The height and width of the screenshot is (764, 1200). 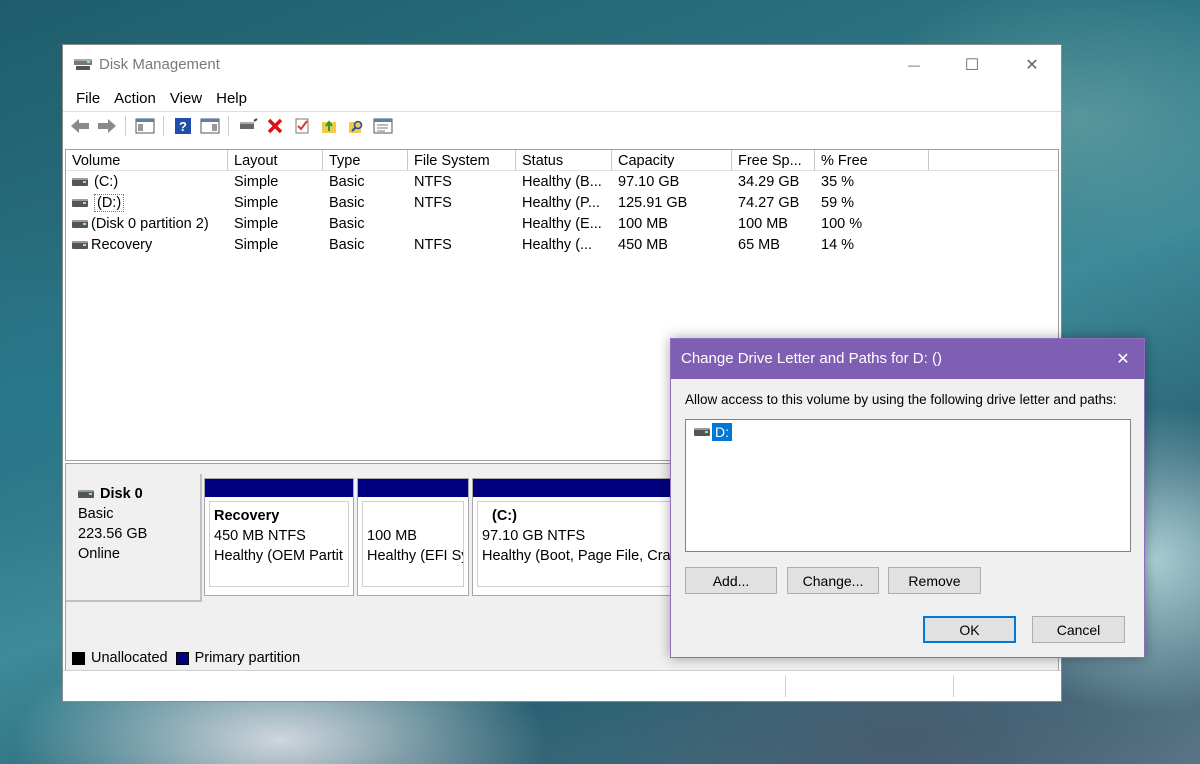 What do you see at coordinates (278, 556) in the screenshot?
I see `partition-status: Healthy (OEM Partit` at bounding box center [278, 556].